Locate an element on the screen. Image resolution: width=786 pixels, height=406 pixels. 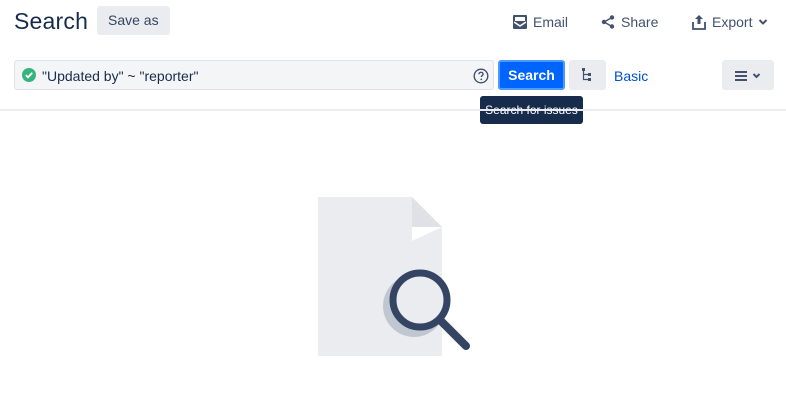
export-dropdown: Export is located at coordinates (730, 22).